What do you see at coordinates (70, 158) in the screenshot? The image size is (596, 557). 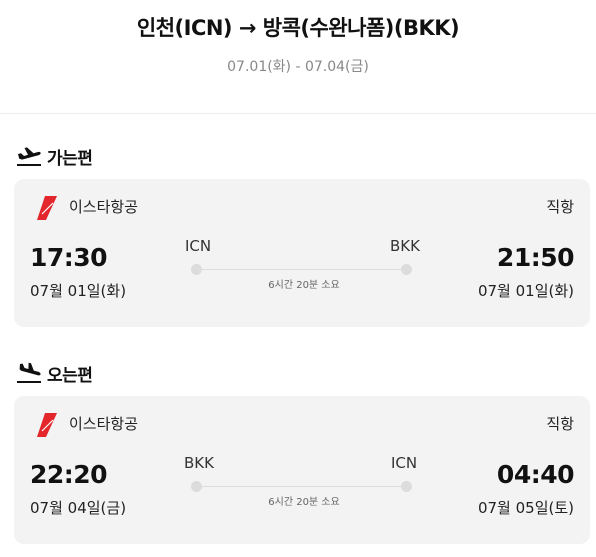 I see `outbound-leg-label: 가는편` at bounding box center [70, 158].